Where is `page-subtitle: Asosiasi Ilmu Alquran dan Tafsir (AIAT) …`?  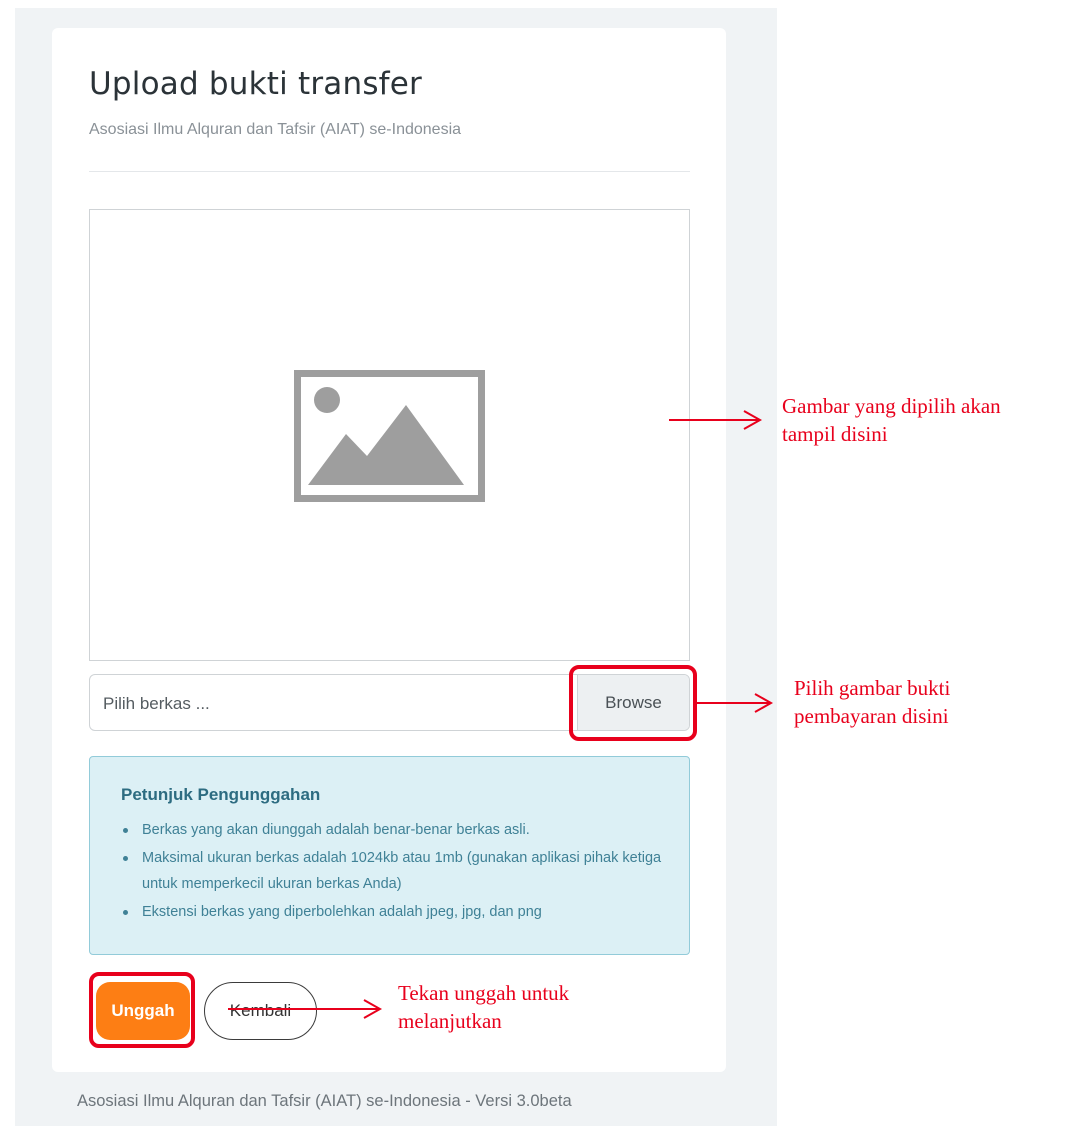
page-subtitle: Asosiasi Ilmu Alquran dan Tafsir (AIAT) … is located at coordinates (275, 129).